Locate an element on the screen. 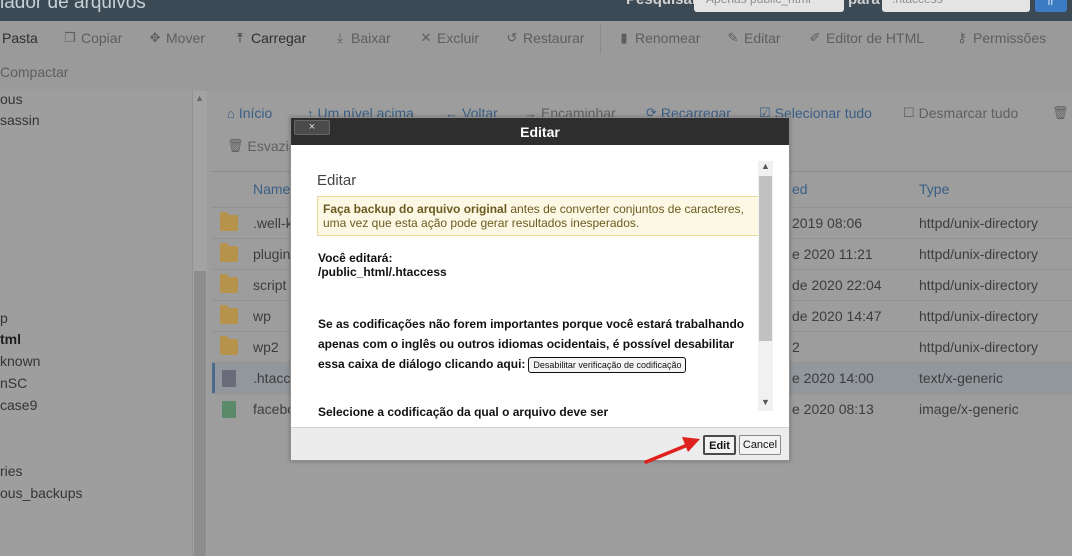  compress-button: Compactar is located at coordinates (34, 72).